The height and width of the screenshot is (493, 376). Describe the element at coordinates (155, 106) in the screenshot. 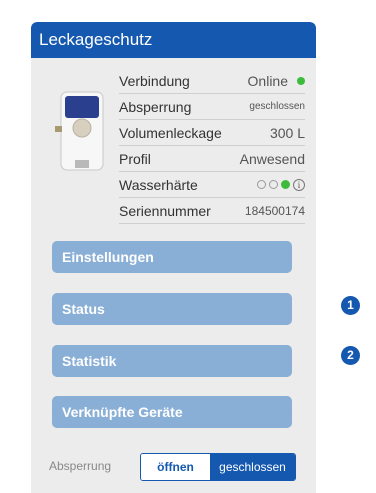

I see `shutoff-label: Absperrung` at that location.